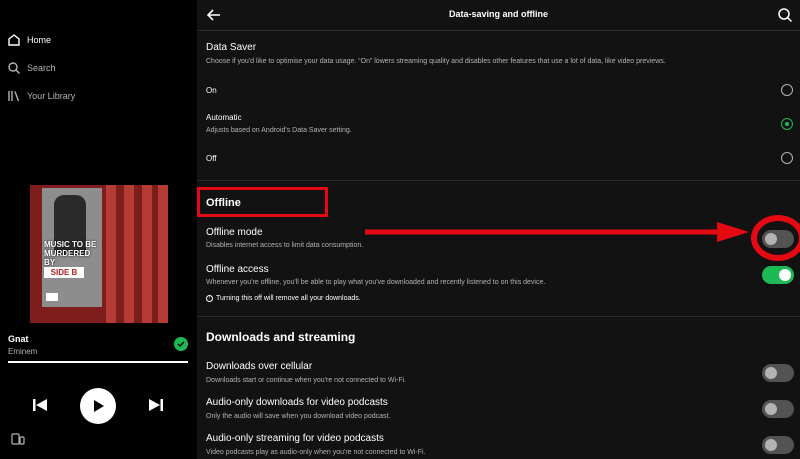 This screenshot has height=459, width=800. I want to click on audio-only-streaming-toggle, so click(778, 445).